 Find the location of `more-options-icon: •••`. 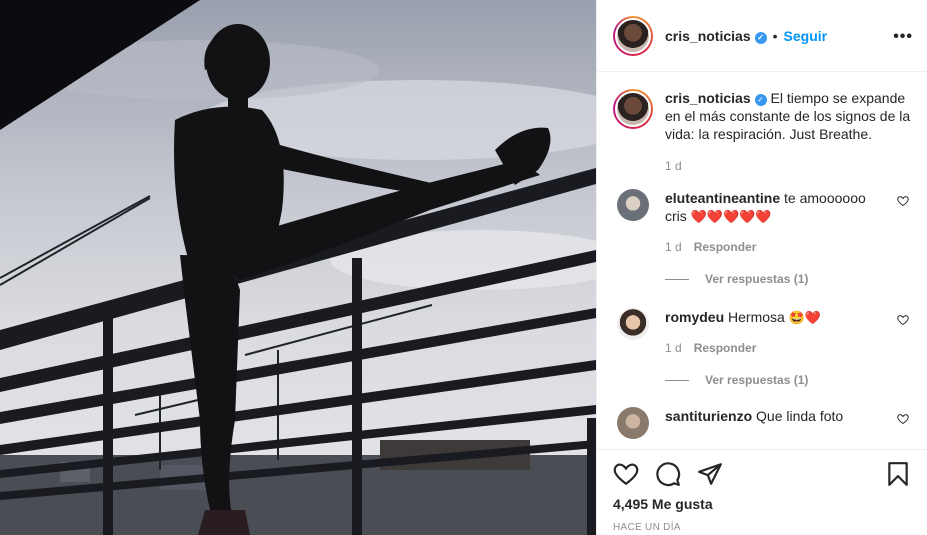

more-options-icon: ••• is located at coordinates (903, 37).